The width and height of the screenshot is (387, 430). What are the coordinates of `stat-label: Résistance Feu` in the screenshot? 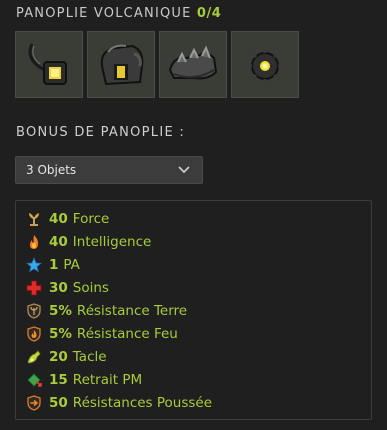 It's located at (127, 334).